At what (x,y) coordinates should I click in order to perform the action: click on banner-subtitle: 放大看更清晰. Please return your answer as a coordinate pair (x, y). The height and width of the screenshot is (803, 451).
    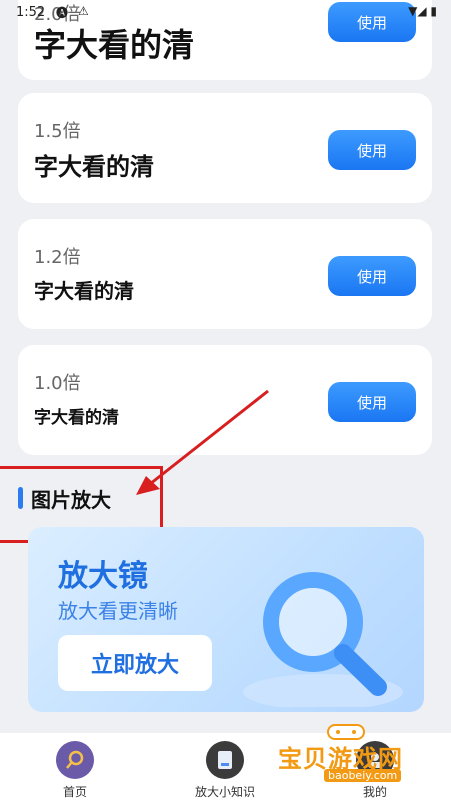
    Looking at the image, I should click on (118, 611).